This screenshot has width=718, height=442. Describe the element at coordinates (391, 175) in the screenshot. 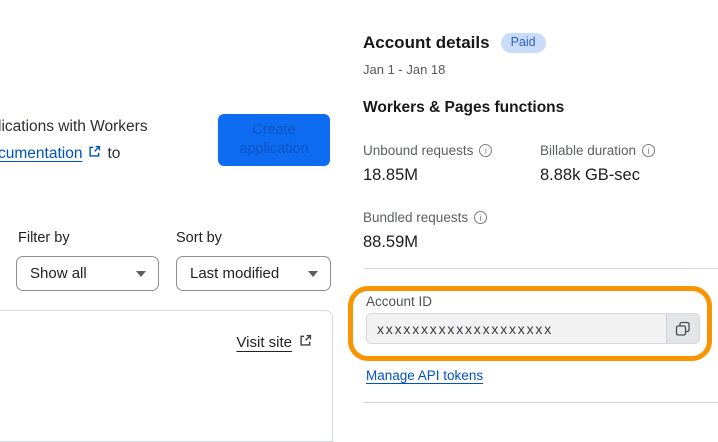

I see `metric-value-unbound: 18.85M` at that location.